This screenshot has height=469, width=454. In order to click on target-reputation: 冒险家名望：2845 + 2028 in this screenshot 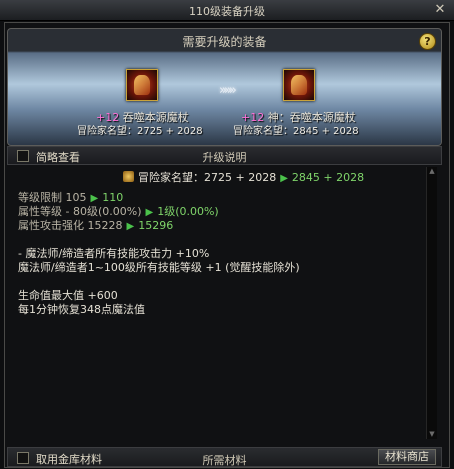, I will do `click(296, 131)`.